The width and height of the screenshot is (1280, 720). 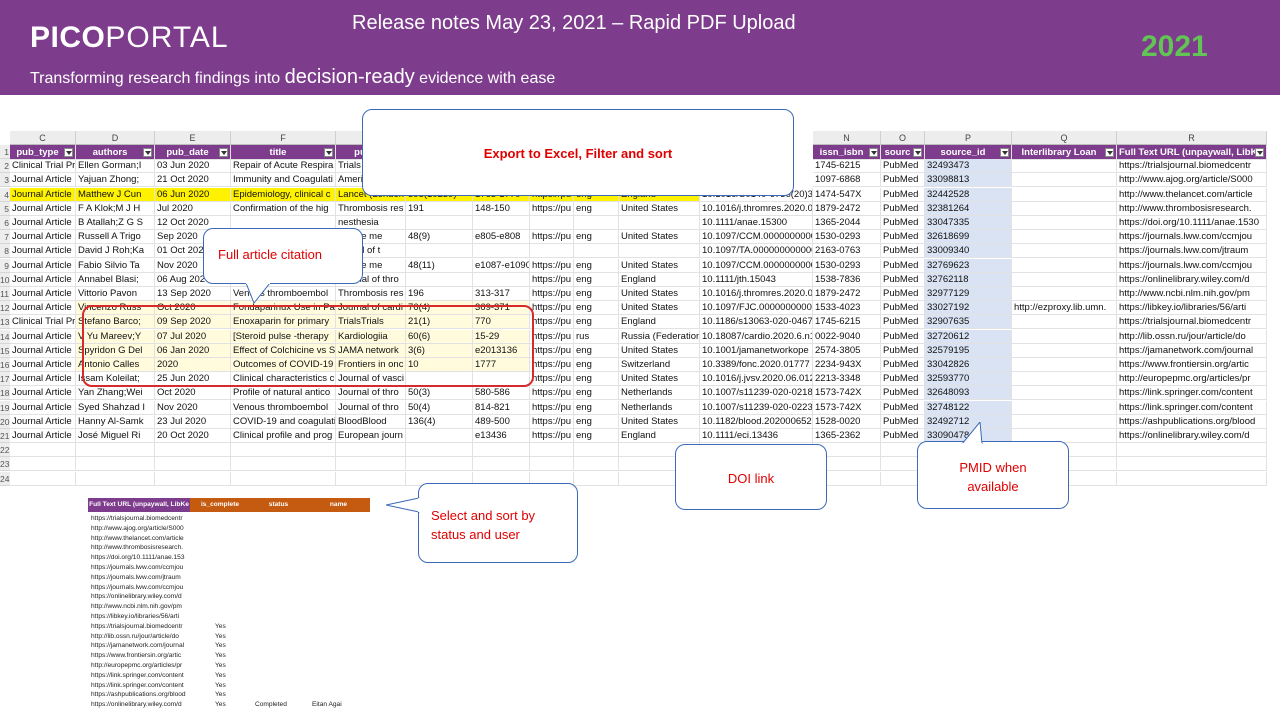 What do you see at coordinates (140, 637) in the screenshot?
I see `mini-cell: http://lib.ossn.ru/jour/article/do` at bounding box center [140, 637].